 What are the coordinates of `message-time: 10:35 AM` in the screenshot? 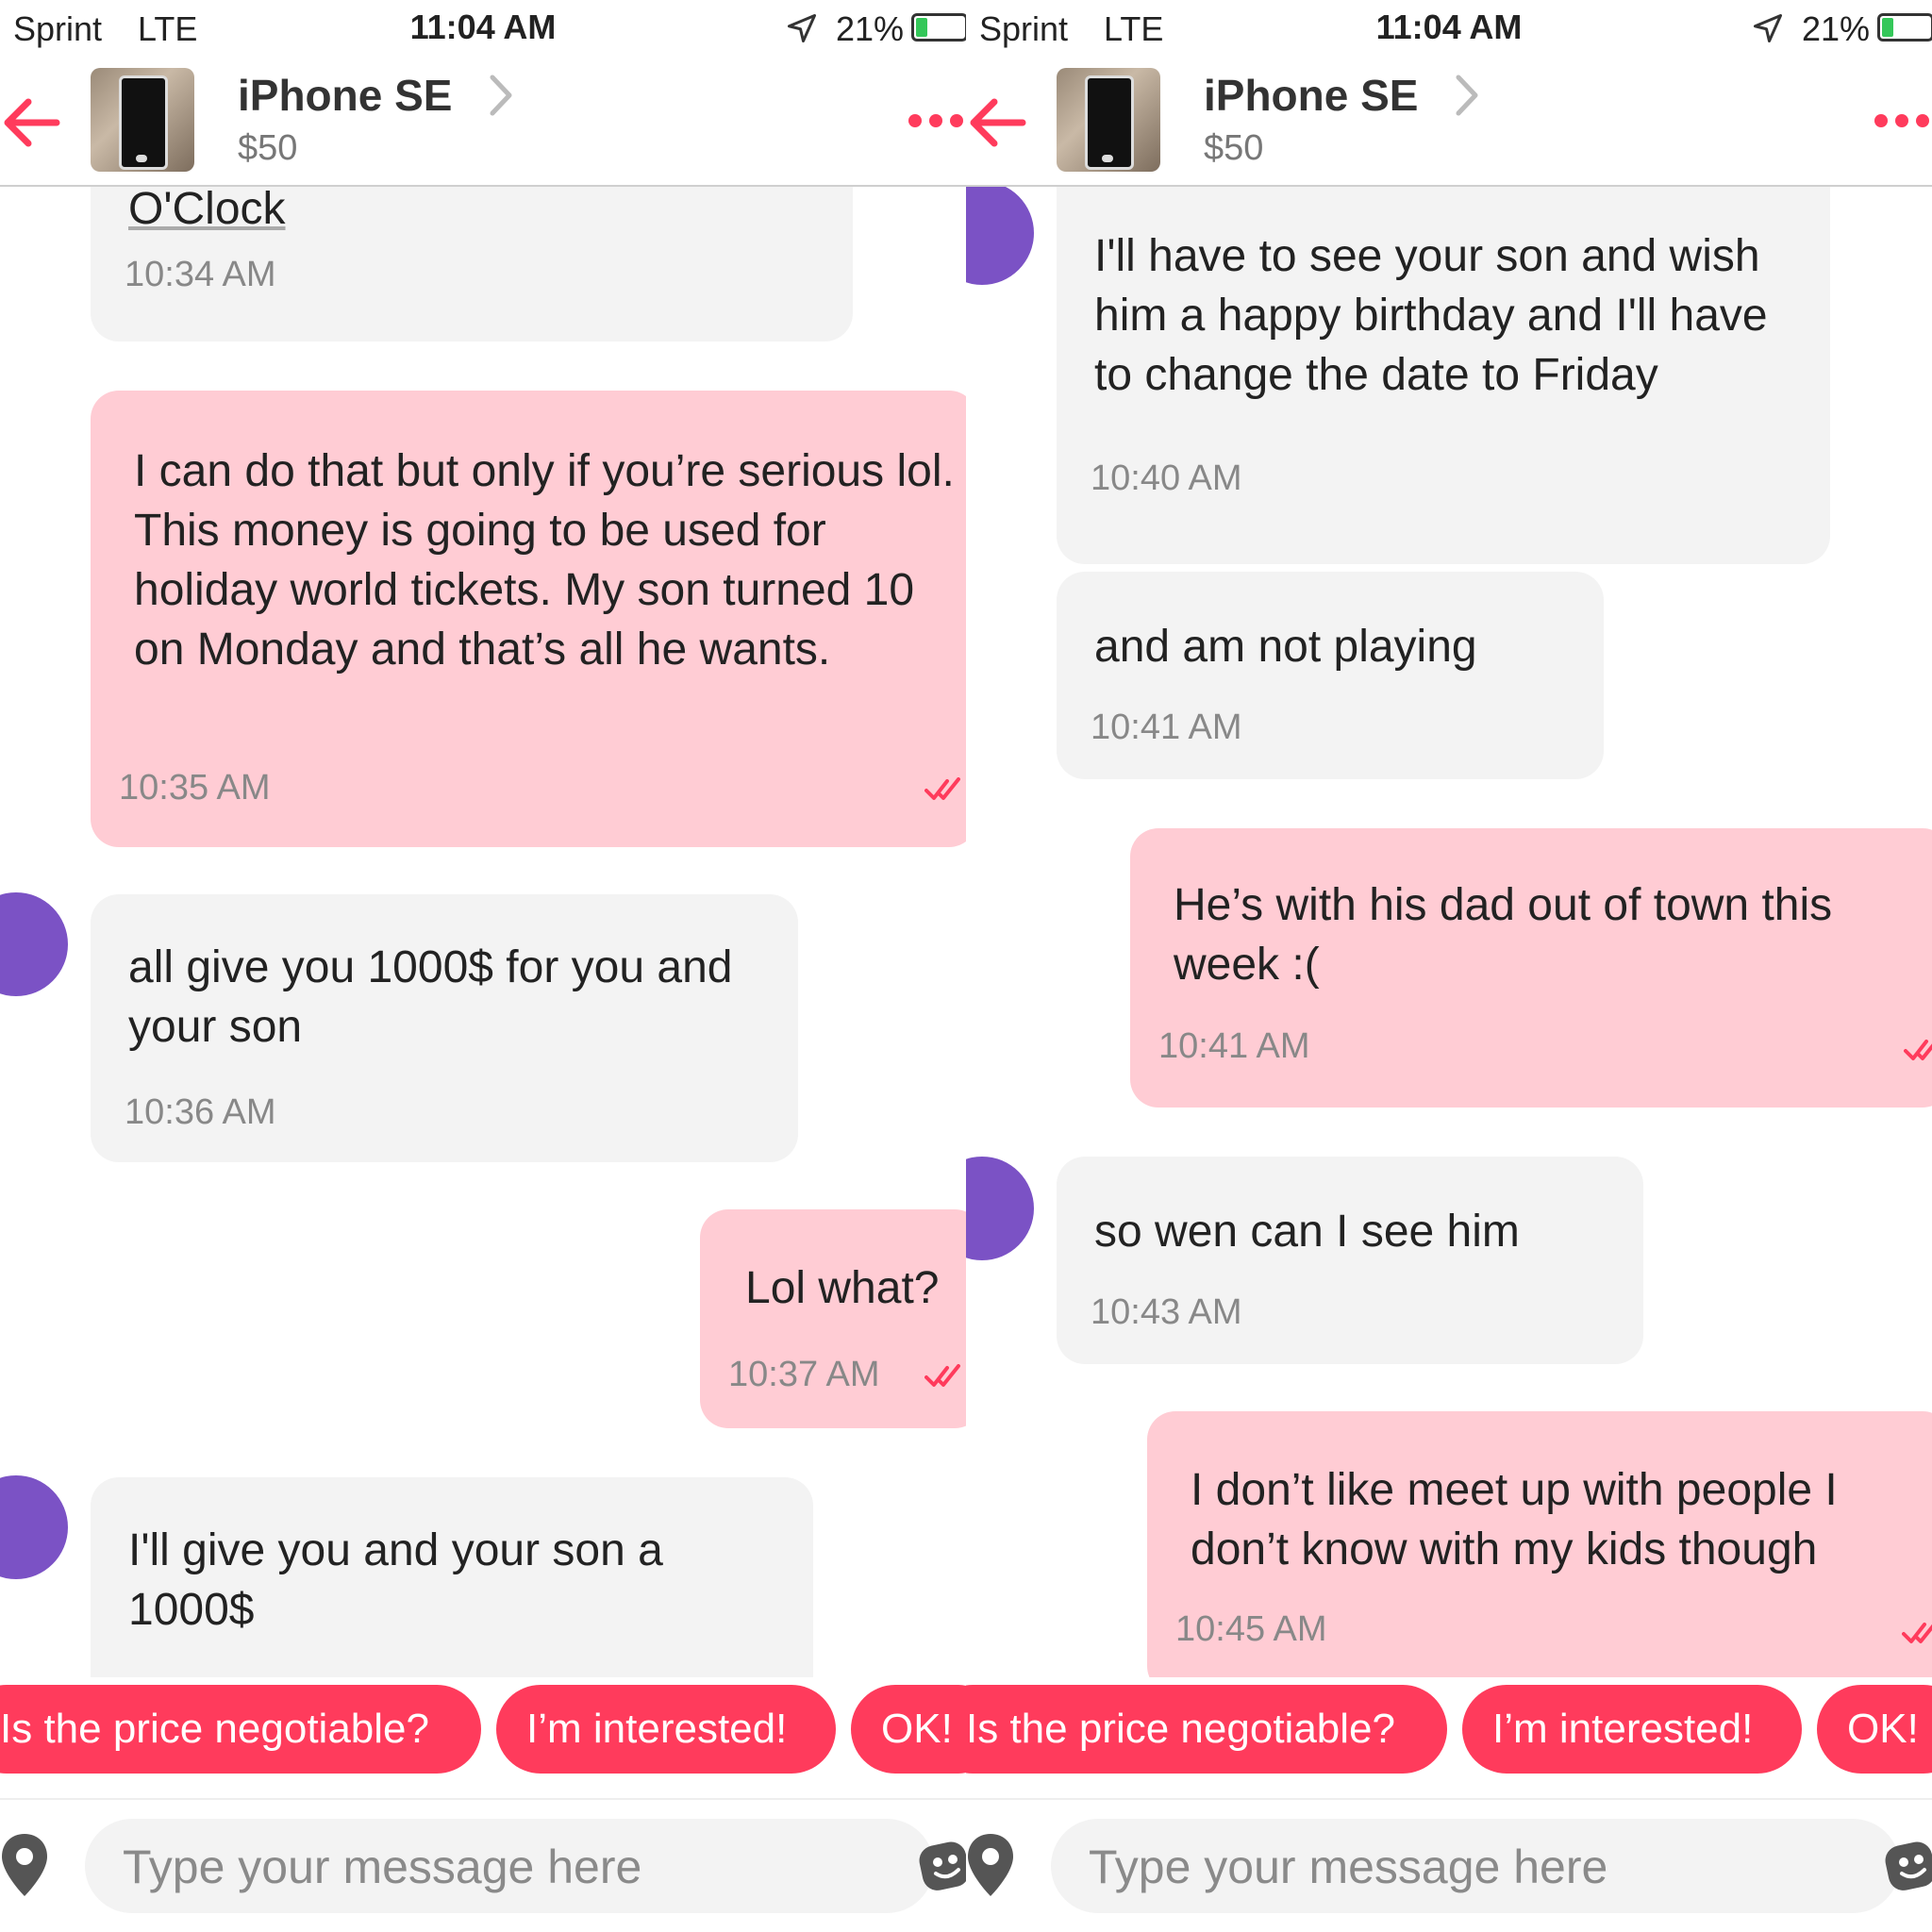 It's located at (195, 788).